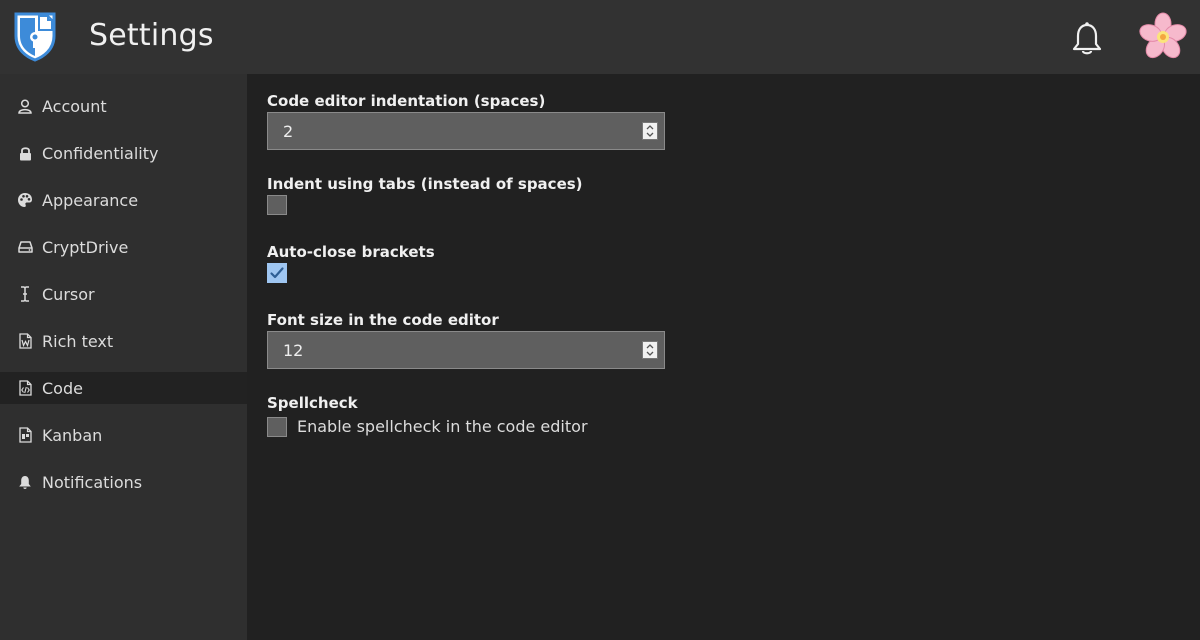 The width and height of the screenshot is (1200, 640). I want to click on palette-icon, so click(25, 200).